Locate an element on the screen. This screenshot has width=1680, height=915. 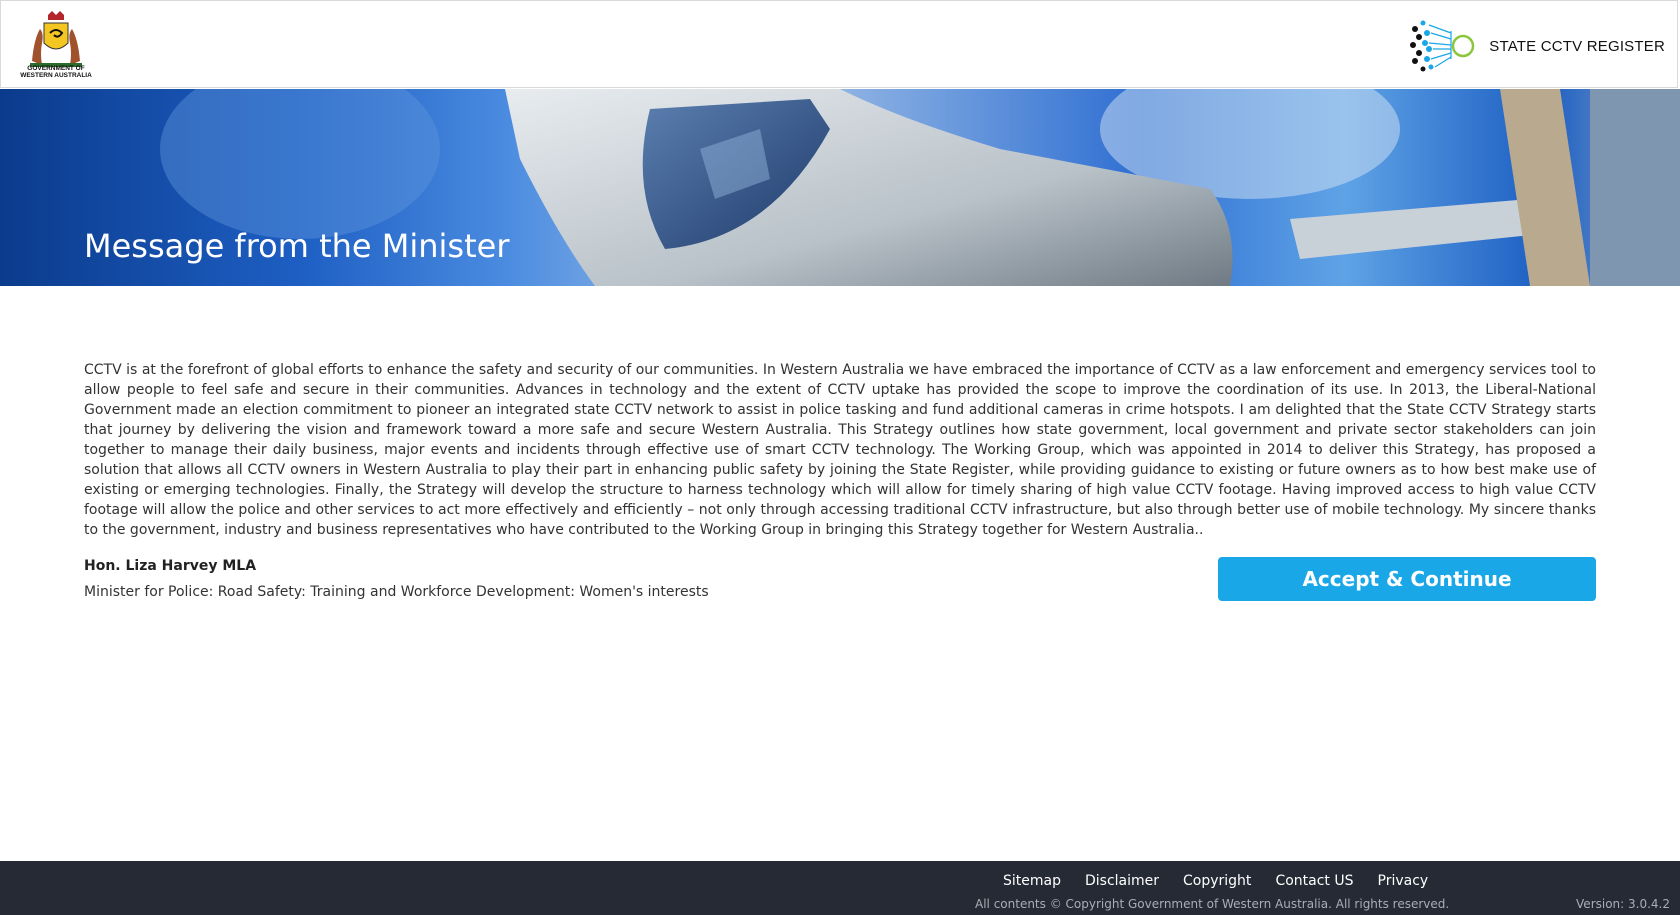
footer-link-privacy: Privacy is located at coordinates (1403, 881).